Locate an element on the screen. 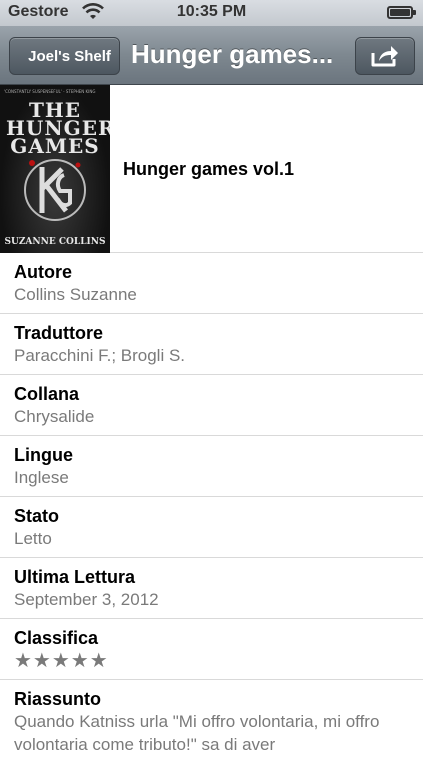 The image size is (423, 780). share-icon is located at coordinates (384, 56).